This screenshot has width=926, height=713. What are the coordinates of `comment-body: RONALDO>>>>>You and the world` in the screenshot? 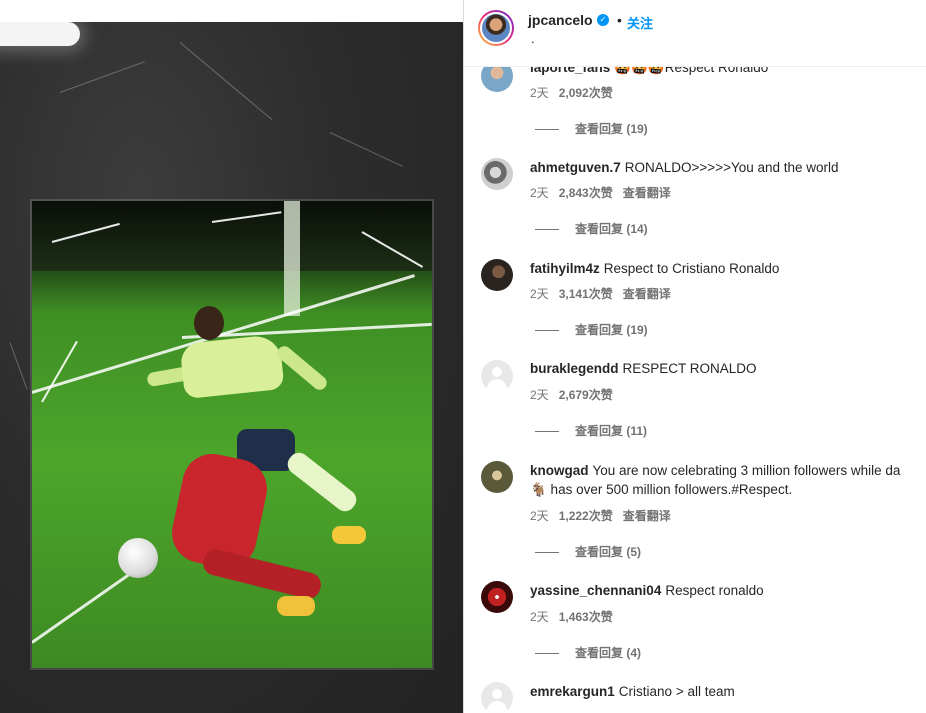 It's located at (731, 167).